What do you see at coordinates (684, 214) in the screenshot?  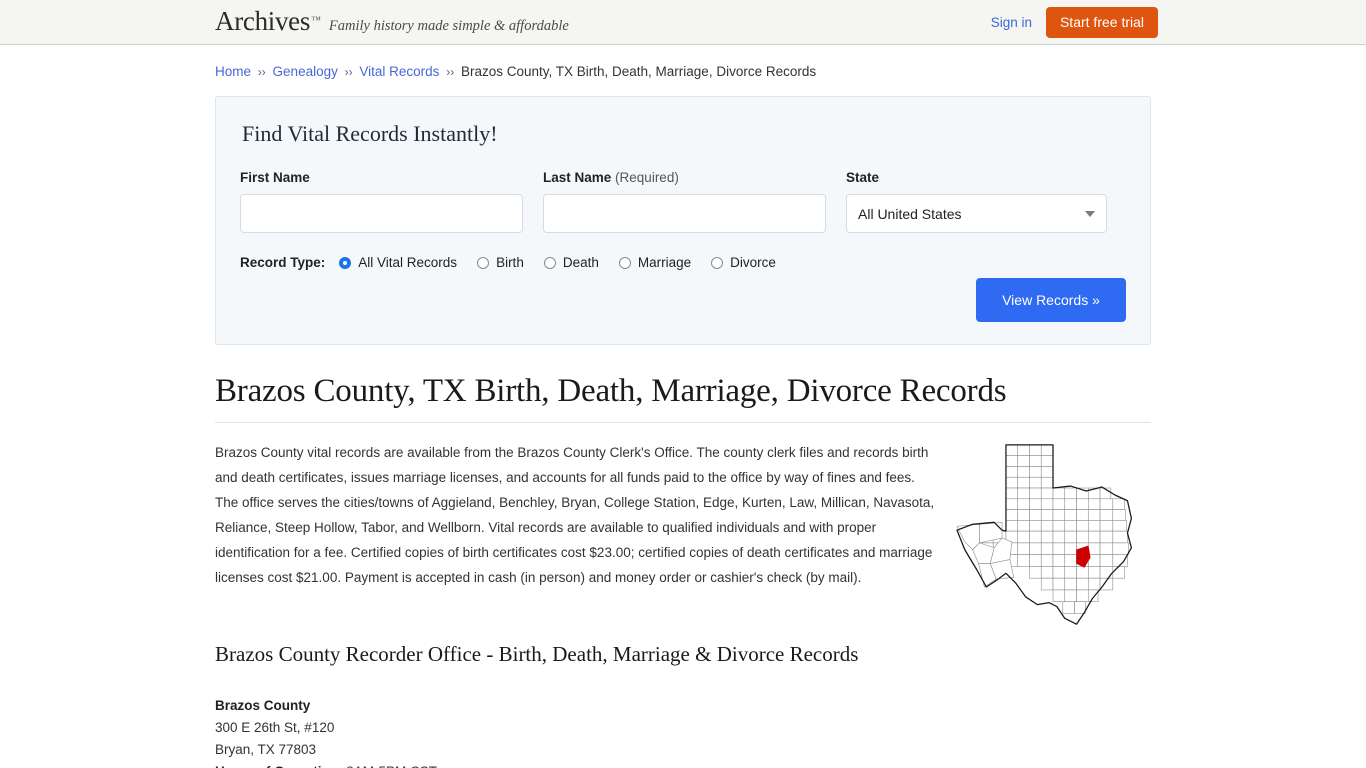 I see `last-name-input` at bounding box center [684, 214].